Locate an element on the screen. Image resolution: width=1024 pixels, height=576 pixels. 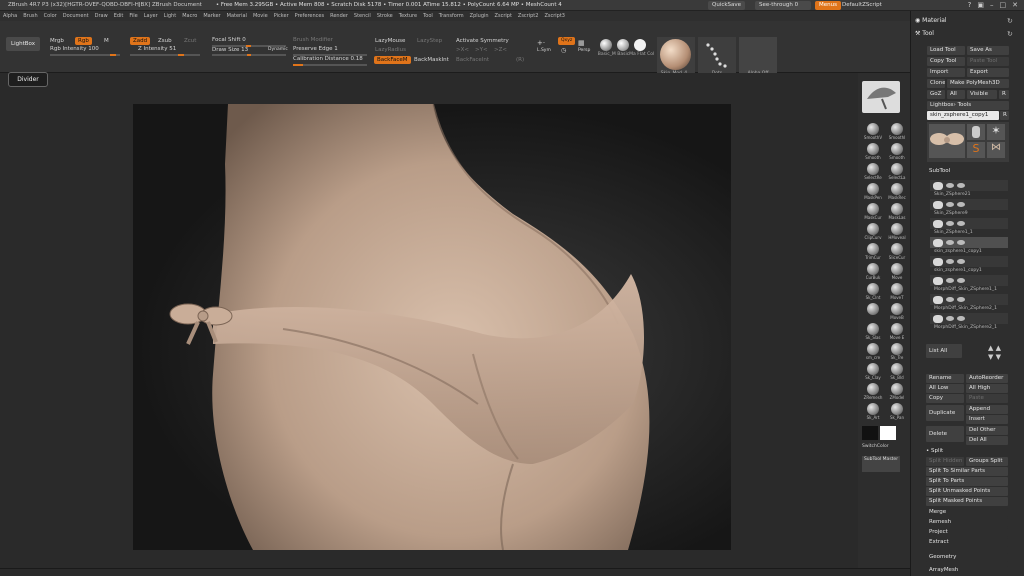
brush-button is located at coordinates (873, 309).